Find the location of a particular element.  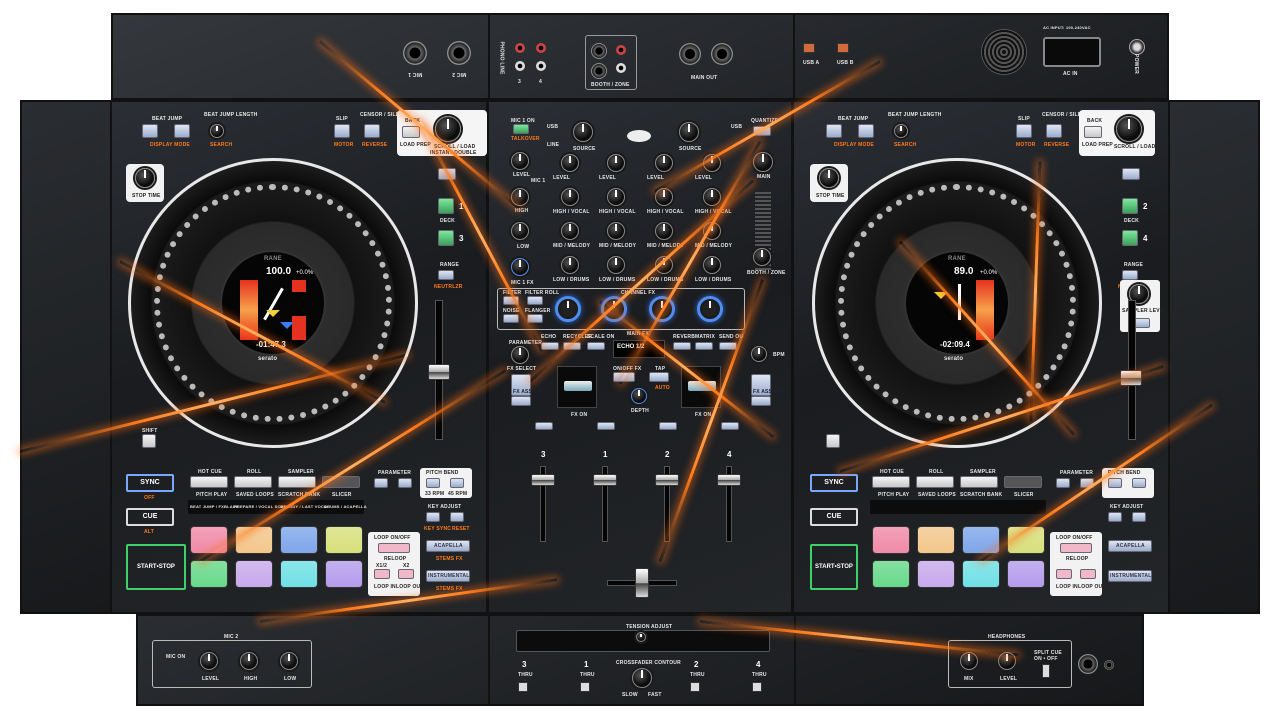

r-key-minus-button is located at coordinates (1115, 517).